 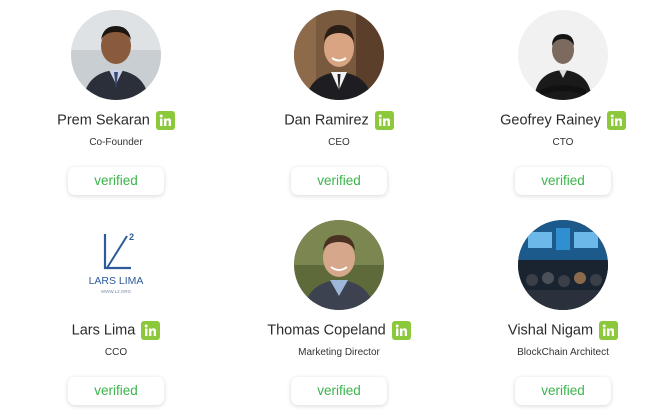 What do you see at coordinates (116, 142) in the screenshot?
I see `member-role: Co-Founder` at bounding box center [116, 142].